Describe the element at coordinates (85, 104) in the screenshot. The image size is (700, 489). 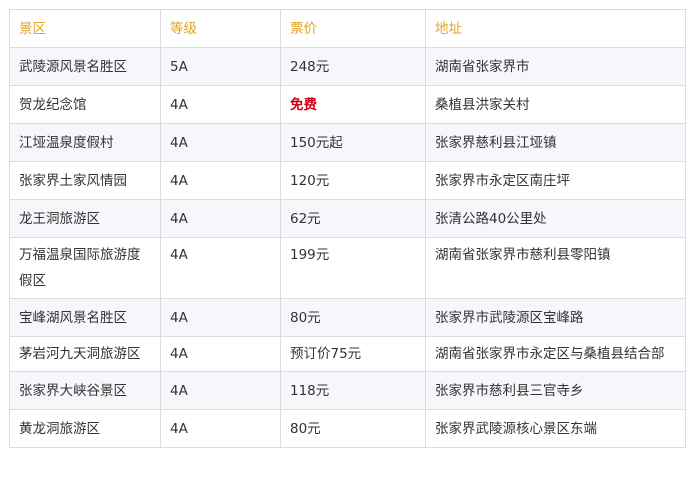
I see `cell-name: 贺龙纪念馆` at that location.